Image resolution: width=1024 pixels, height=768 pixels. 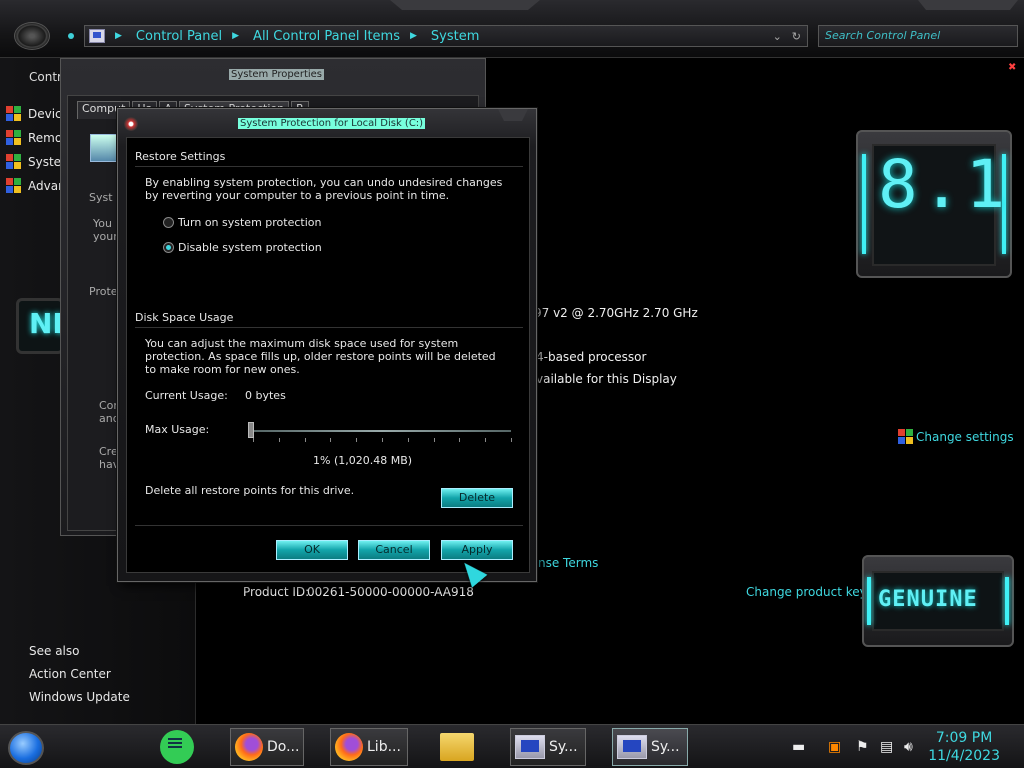 What do you see at coordinates (265, 395) in the screenshot?
I see `current-usage-value: 0 bytes` at bounding box center [265, 395].